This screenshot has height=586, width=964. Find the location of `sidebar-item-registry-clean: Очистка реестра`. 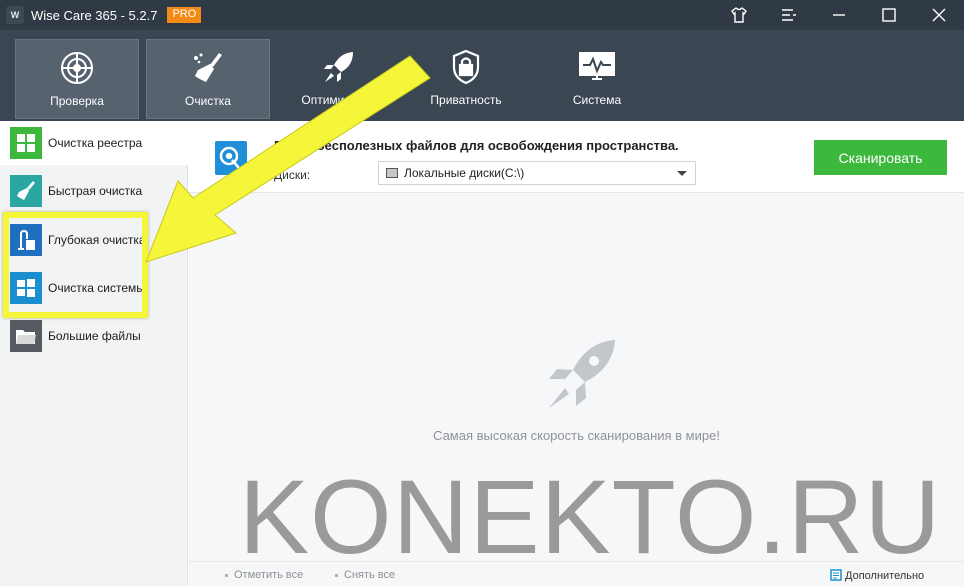

sidebar-item-registry-clean: Очистка реестра is located at coordinates (94, 143).